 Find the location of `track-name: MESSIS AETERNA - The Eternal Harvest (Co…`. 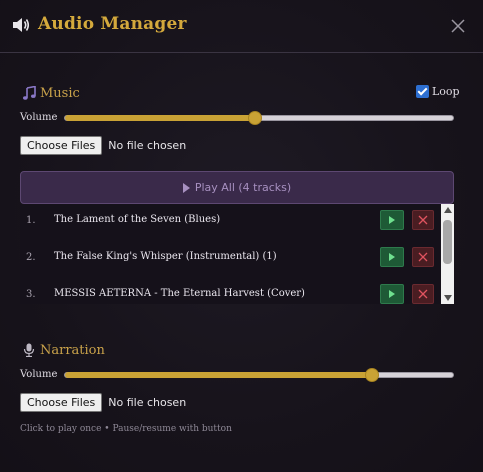

track-name: MESSIS AETERNA - The Eternal Harvest (Co… is located at coordinates (179, 293).